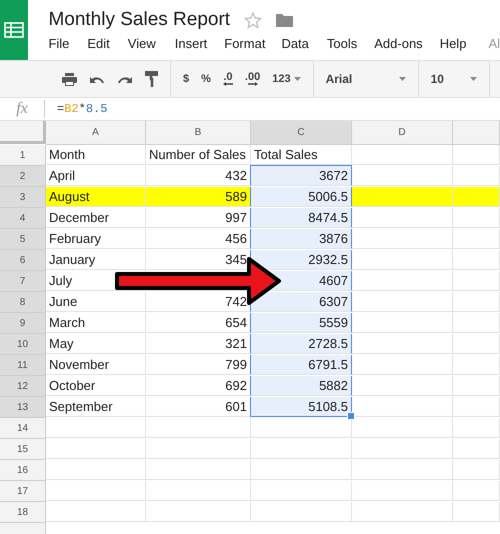 This screenshot has height=534, width=500. Describe the element at coordinates (301, 133) in the screenshot. I see `column-header: C` at that location.